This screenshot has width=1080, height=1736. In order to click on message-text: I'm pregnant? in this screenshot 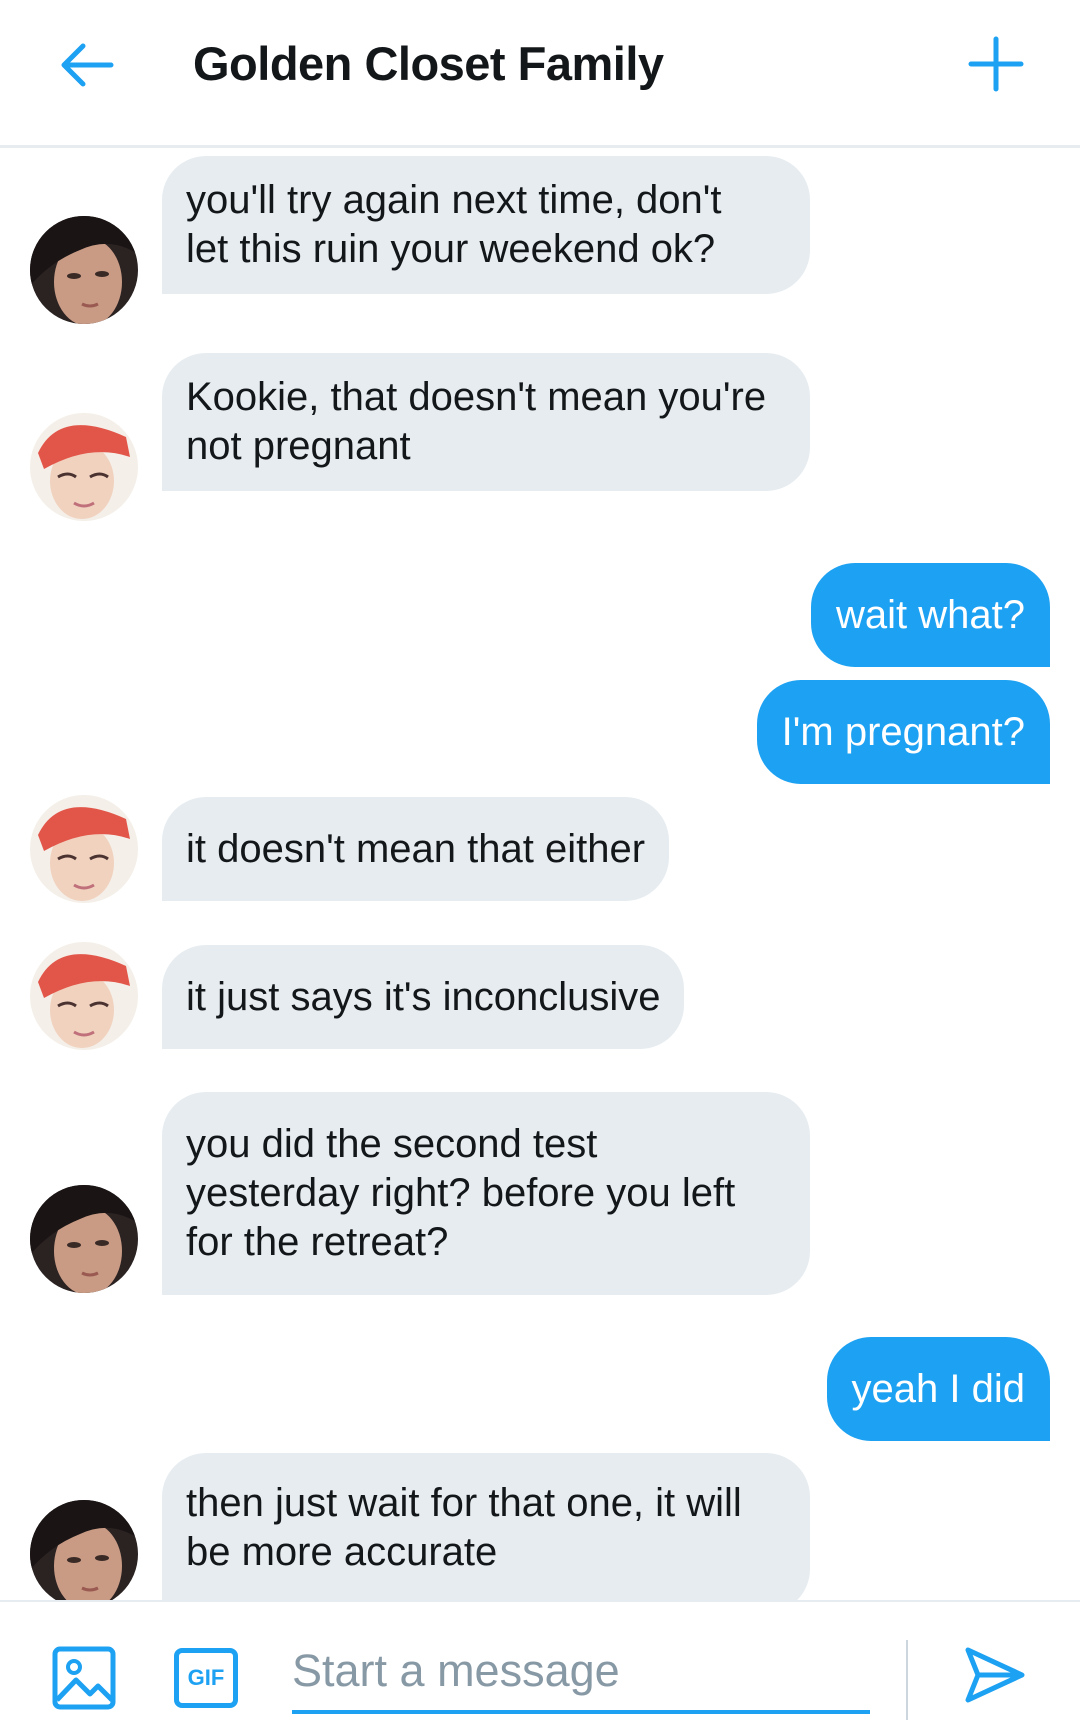, I will do `click(903, 731)`.